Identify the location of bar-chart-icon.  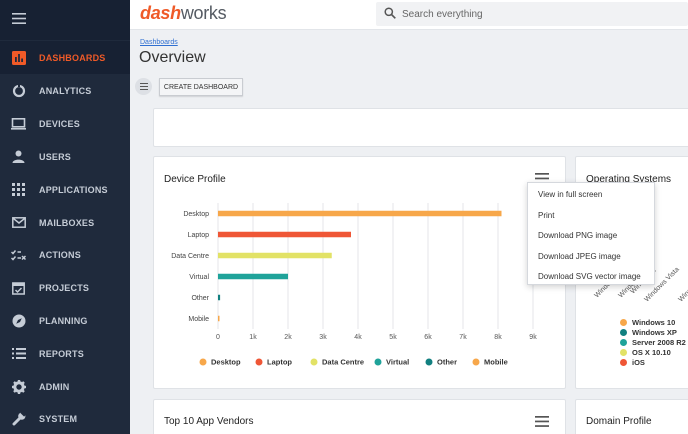
(18, 57).